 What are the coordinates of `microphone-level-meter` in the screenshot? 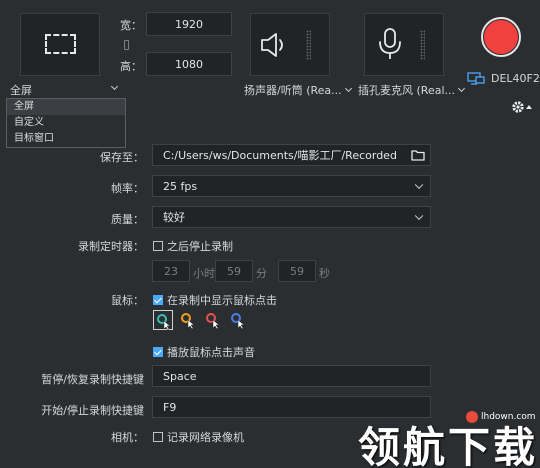 It's located at (422, 45).